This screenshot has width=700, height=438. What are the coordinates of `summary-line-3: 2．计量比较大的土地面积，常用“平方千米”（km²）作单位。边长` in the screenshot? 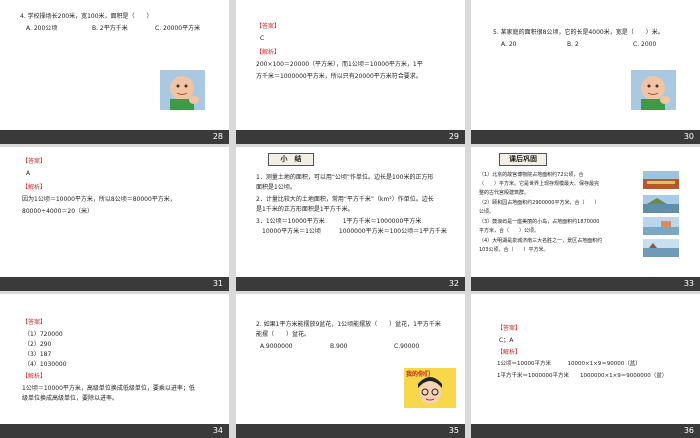 It's located at (345, 199).